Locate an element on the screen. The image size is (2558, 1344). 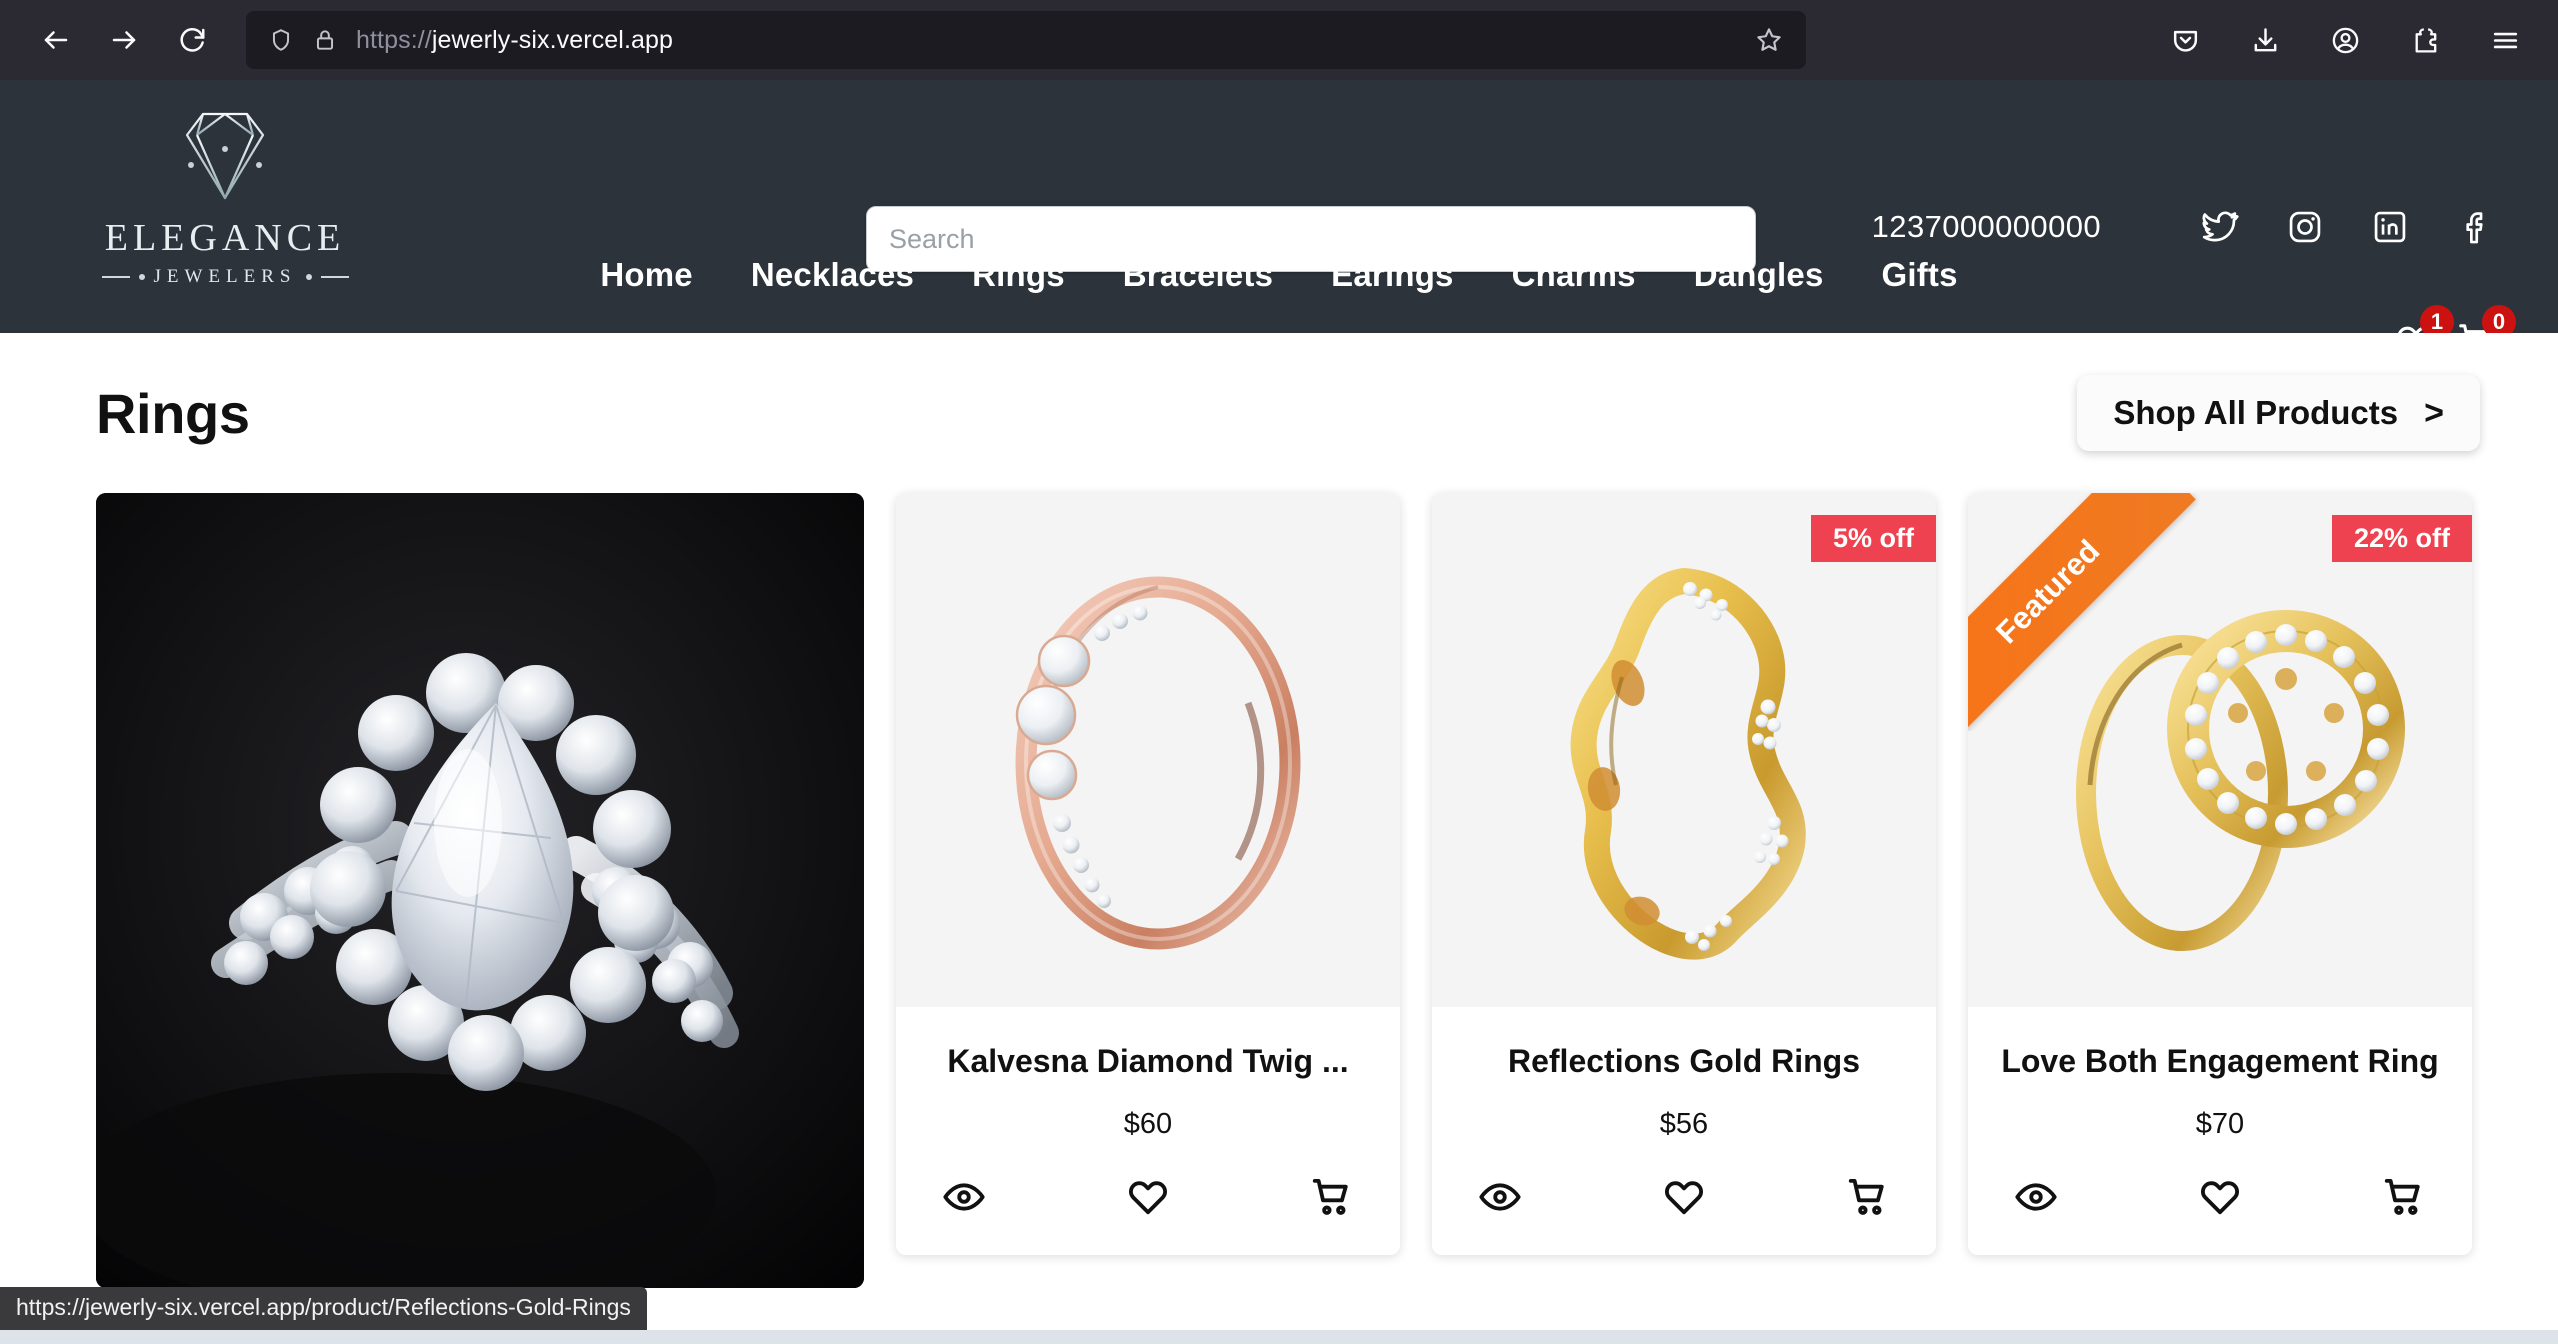
product-card: Kalvesna Diamond Twig ... $60 is located at coordinates (1148, 874).